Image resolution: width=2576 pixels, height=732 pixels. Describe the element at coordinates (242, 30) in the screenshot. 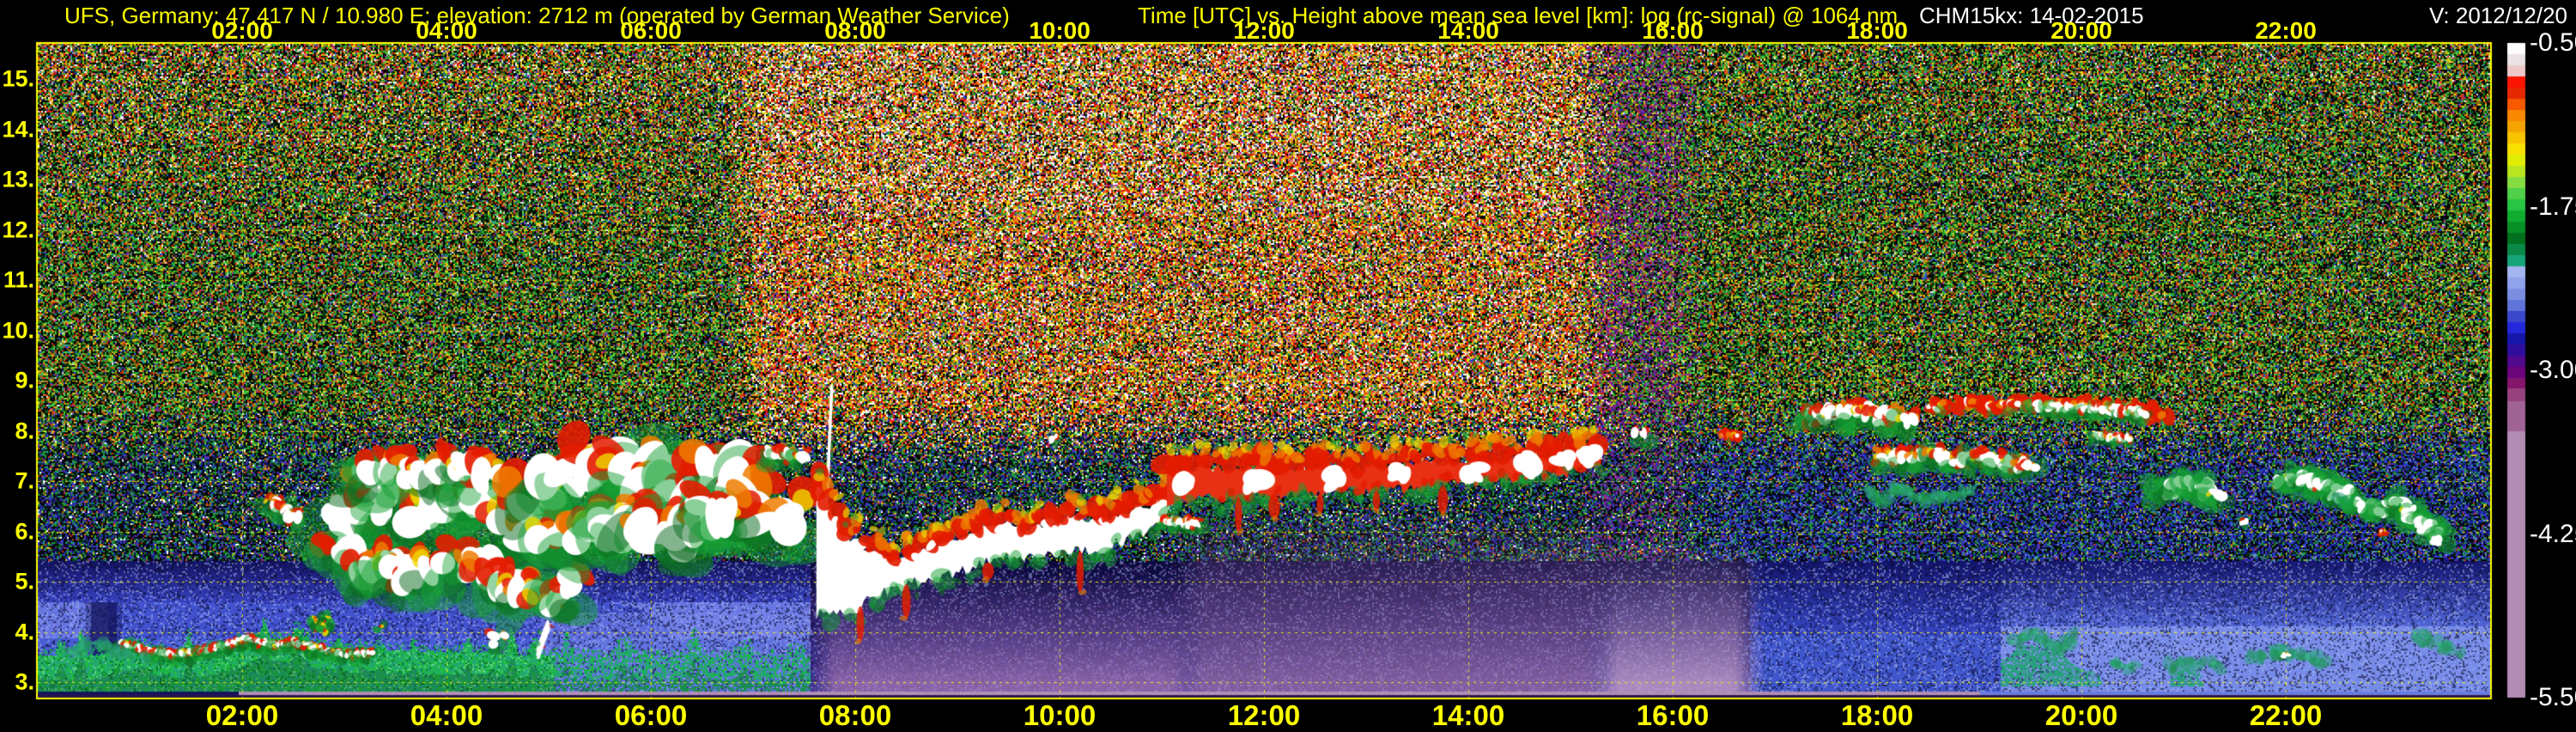

I see `x-tick-label-top: 02:00` at that location.